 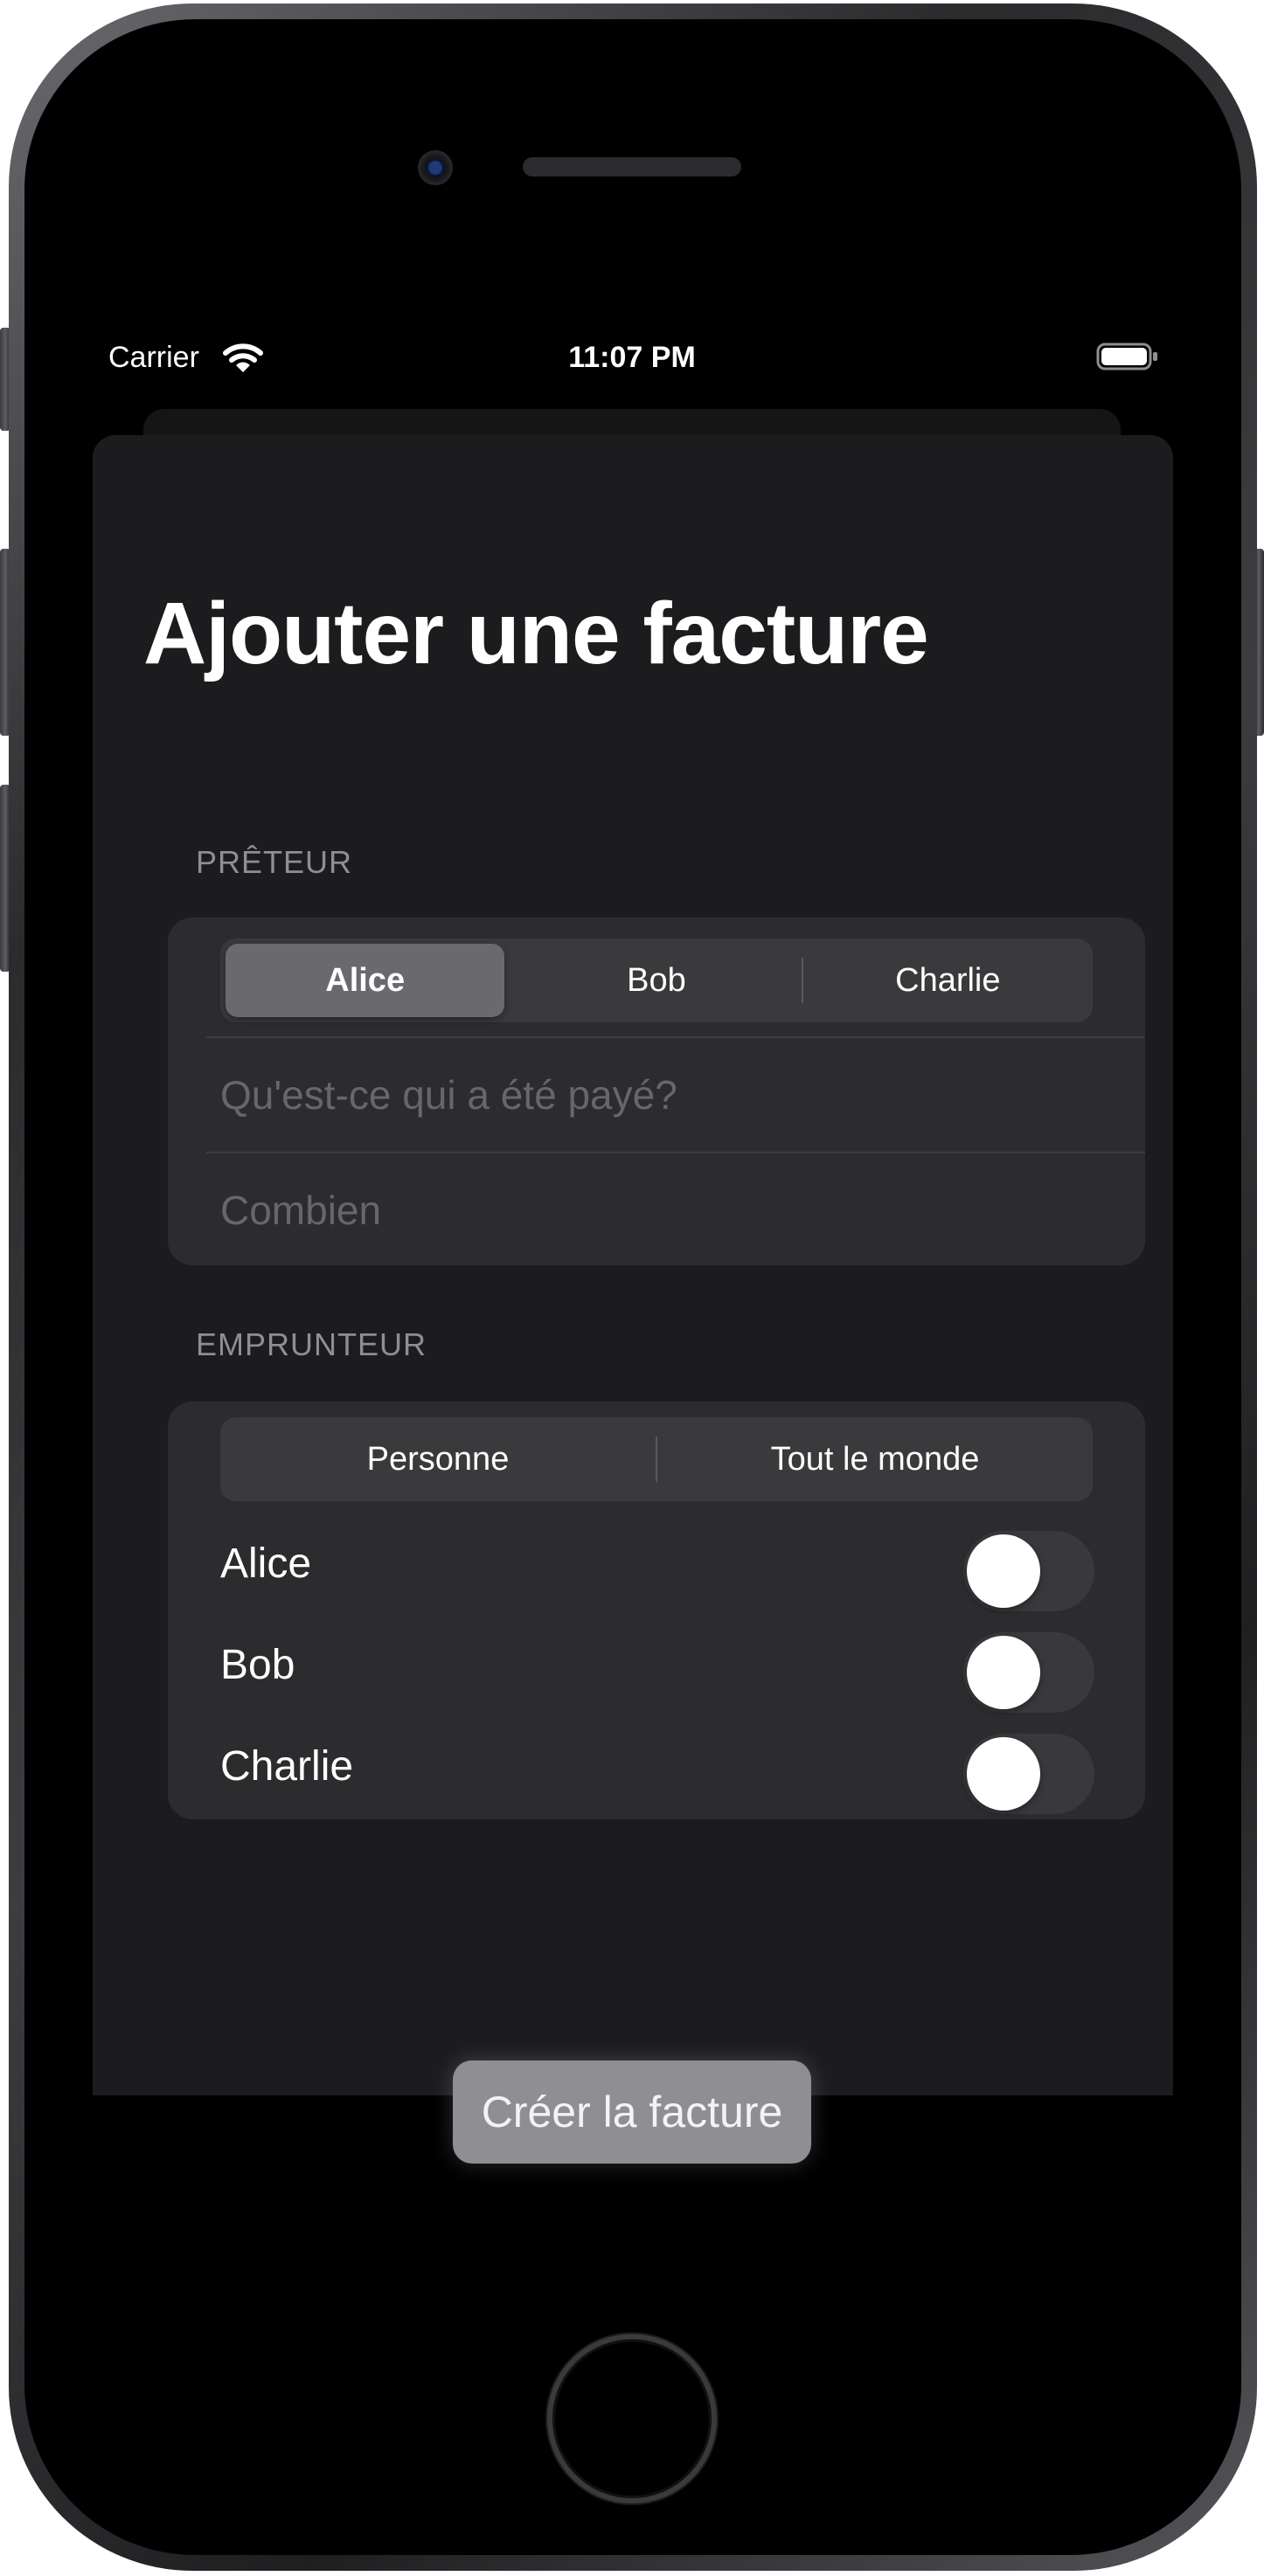 I want to click on borrower-toggle-charlie, so click(x=1029, y=1774).